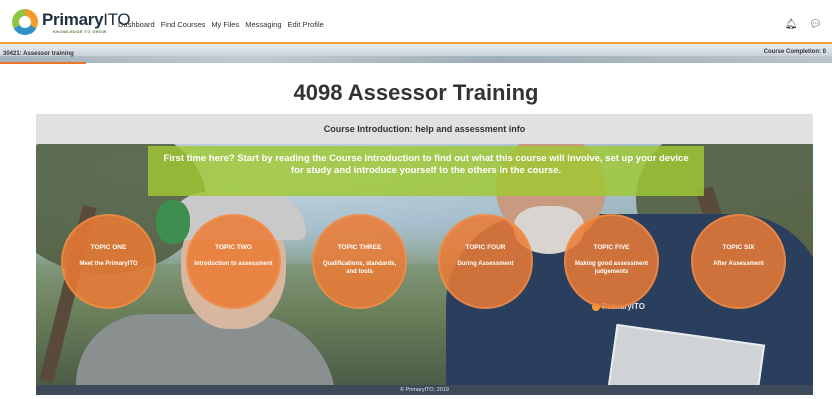  Describe the element at coordinates (738, 247) in the screenshot. I see `topic-number: TOPIC SIX` at that location.